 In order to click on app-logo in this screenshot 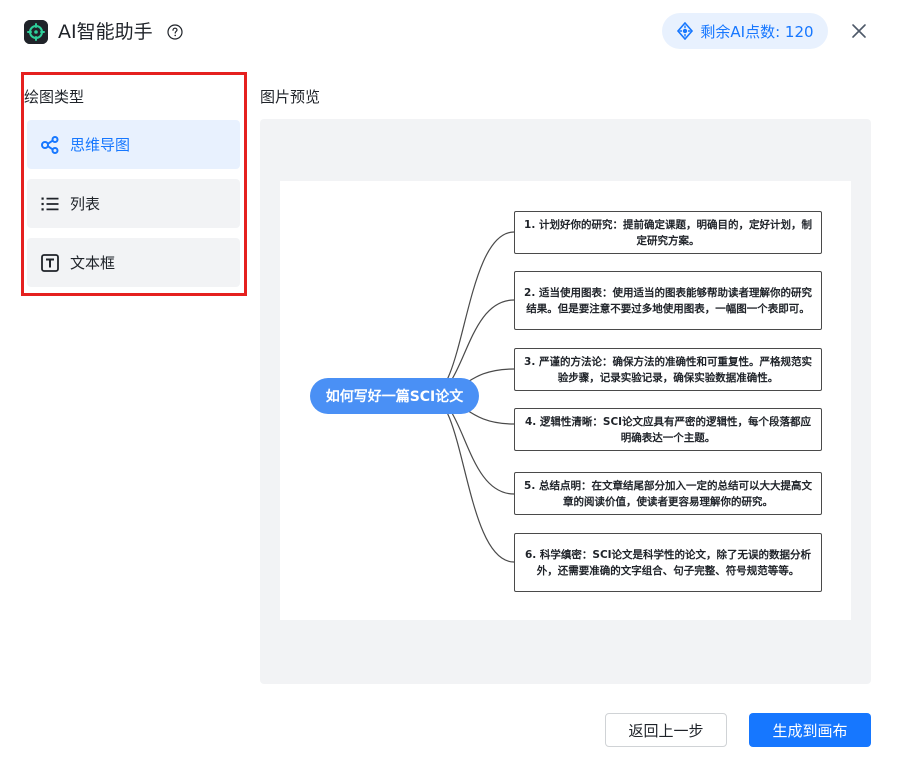, I will do `click(36, 32)`.